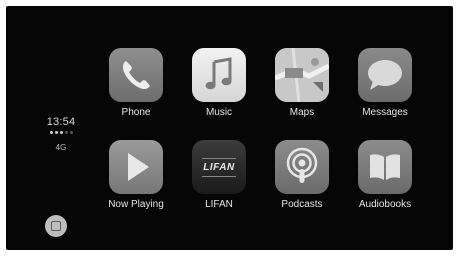 The width and height of the screenshot is (459, 256). I want to click on app-label: Audiobooks, so click(385, 204).